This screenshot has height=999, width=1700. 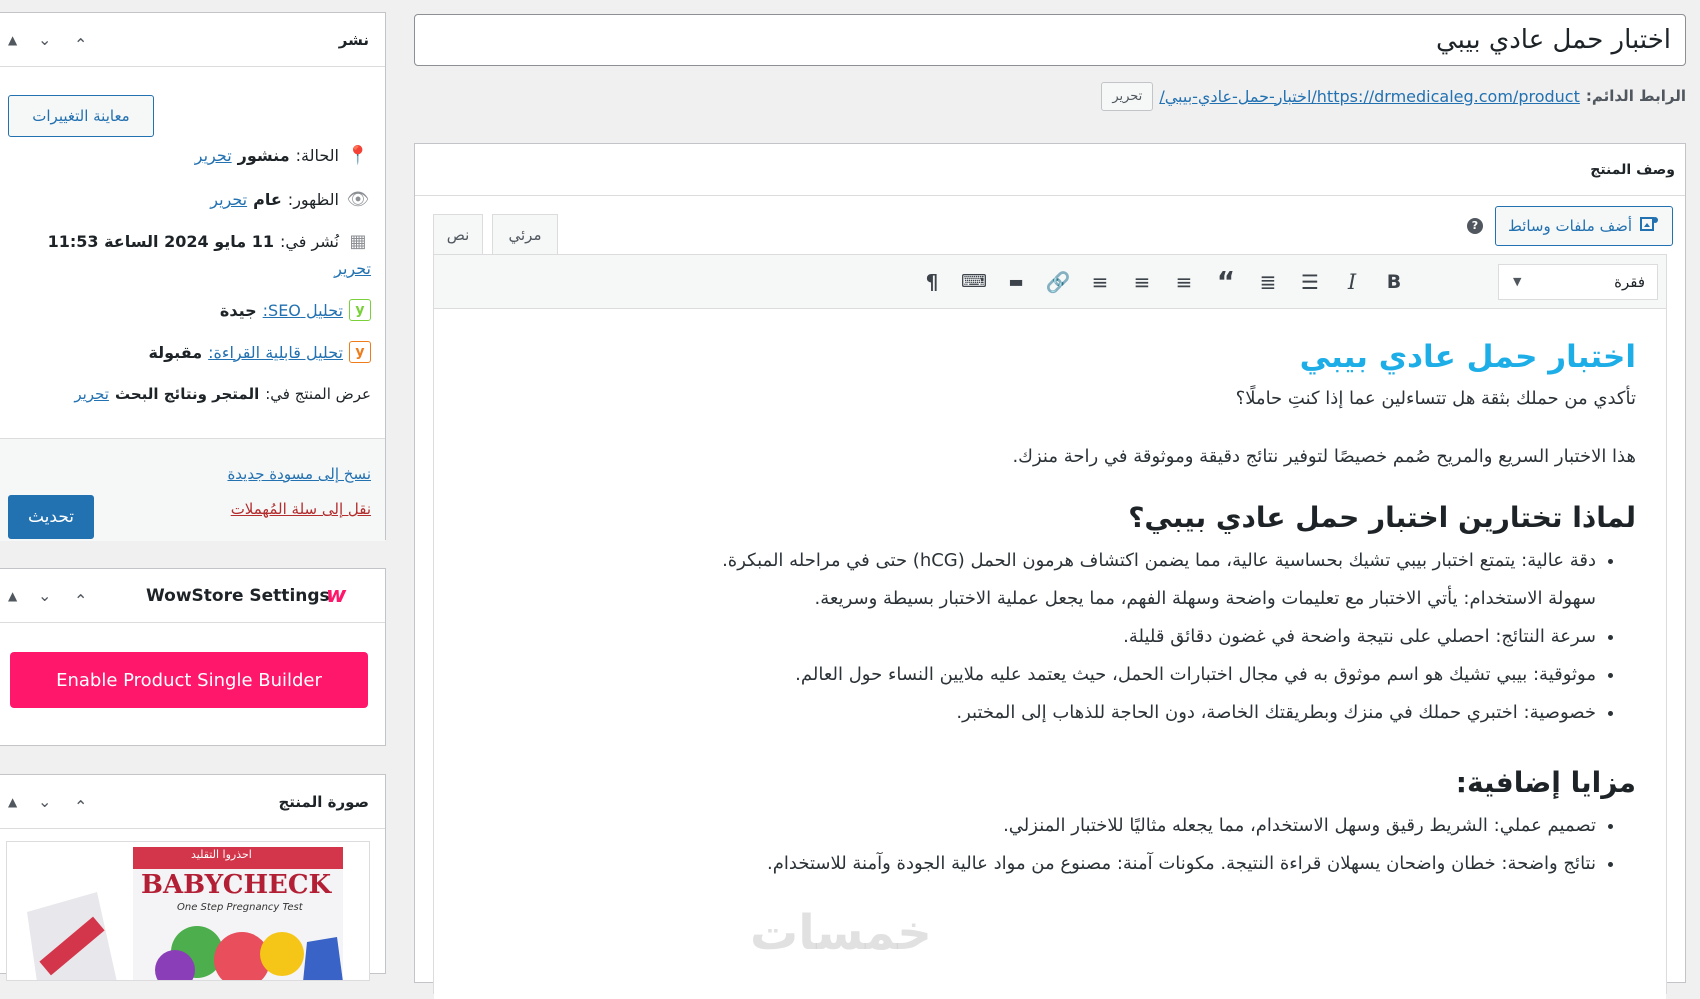 I want to click on editor-toolbar: فقرة ▼ B I ☰ ≣ “ ≡ ≡ ≡ 🔗 ▬ ⌨ ¶, so click(x=1050, y=282).